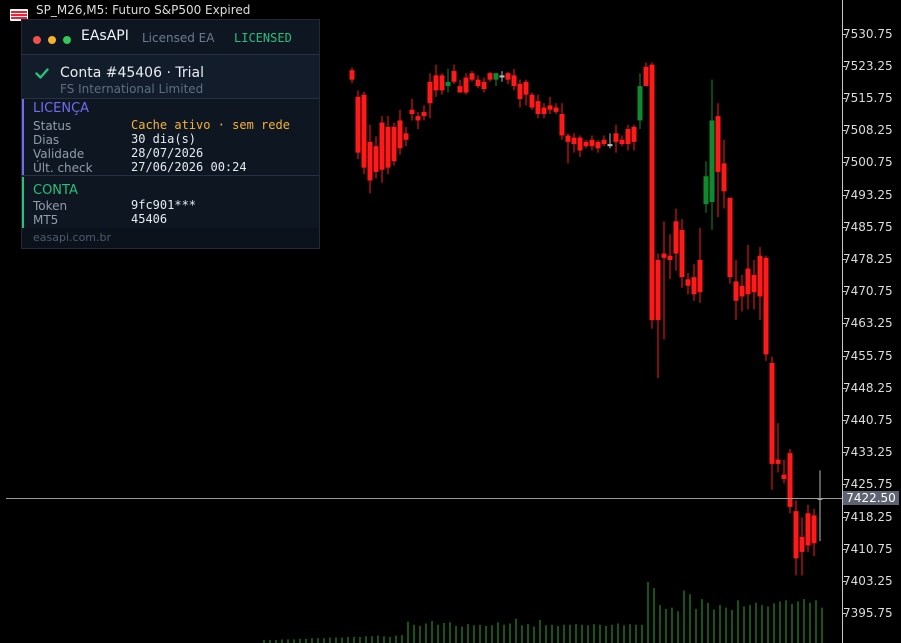  Describe the element at coordinates (105, 36) in the screenshot. I see `panel-brand: EAsAPI` at that location.